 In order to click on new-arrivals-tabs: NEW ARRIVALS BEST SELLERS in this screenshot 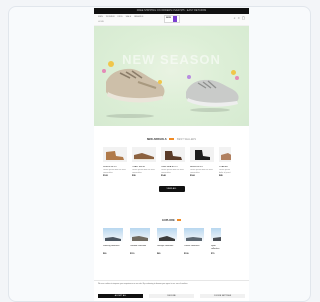, I will do `click(171, 139)`.